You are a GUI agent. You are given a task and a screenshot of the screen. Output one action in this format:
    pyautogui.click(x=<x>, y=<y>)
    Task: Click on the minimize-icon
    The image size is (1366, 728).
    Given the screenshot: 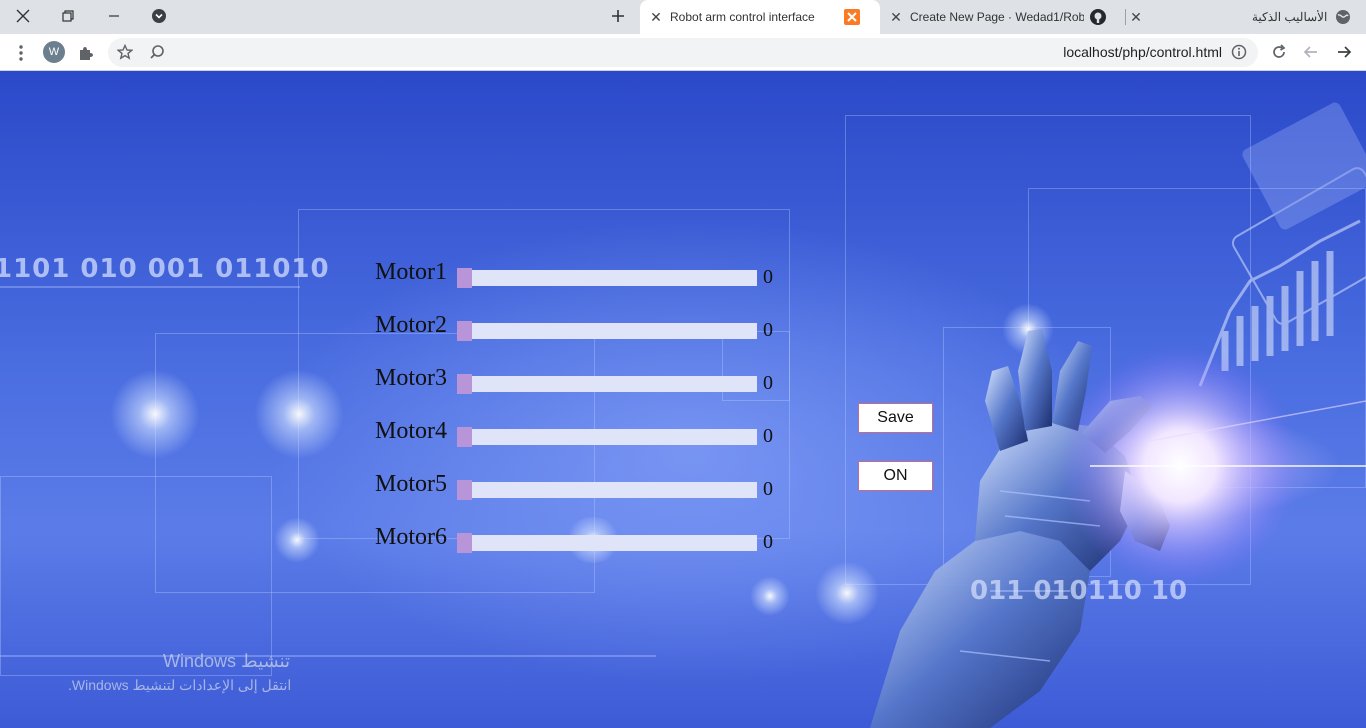 What is the action you would take?
    pyautogui.click(x=114, y=16)
    